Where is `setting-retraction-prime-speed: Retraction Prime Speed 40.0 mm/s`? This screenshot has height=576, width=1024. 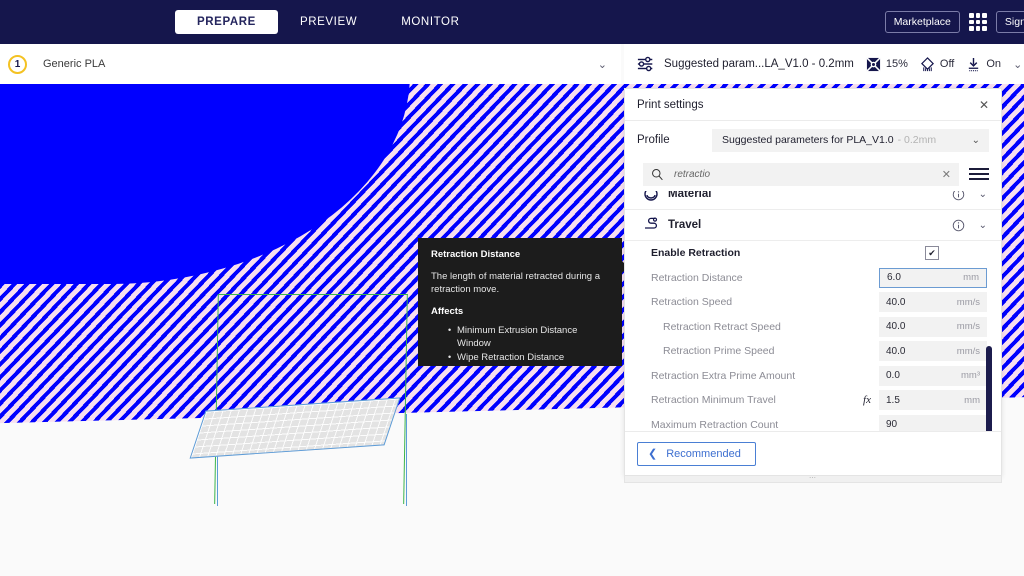 setting-retraction-prime-speed: Retraction Prime Speed 40.0 mm/s is located at coordinates (813, 351).